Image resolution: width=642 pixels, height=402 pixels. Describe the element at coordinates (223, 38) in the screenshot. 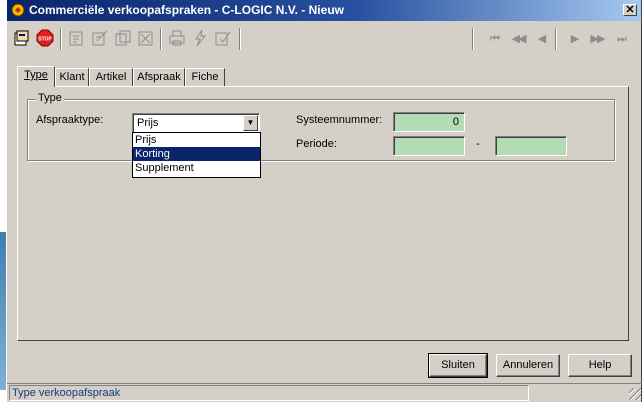

I see `approve-icon` at that location.